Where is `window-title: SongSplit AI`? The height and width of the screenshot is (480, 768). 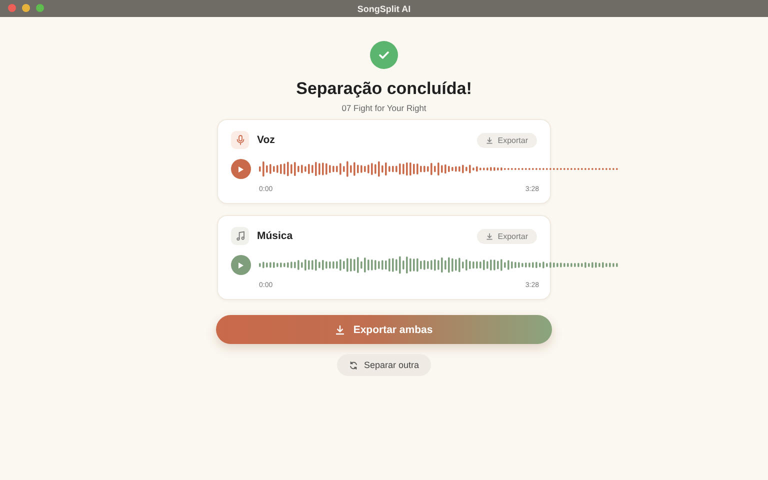 window-title: SongSplit AI is located at coordinates (384, 9).